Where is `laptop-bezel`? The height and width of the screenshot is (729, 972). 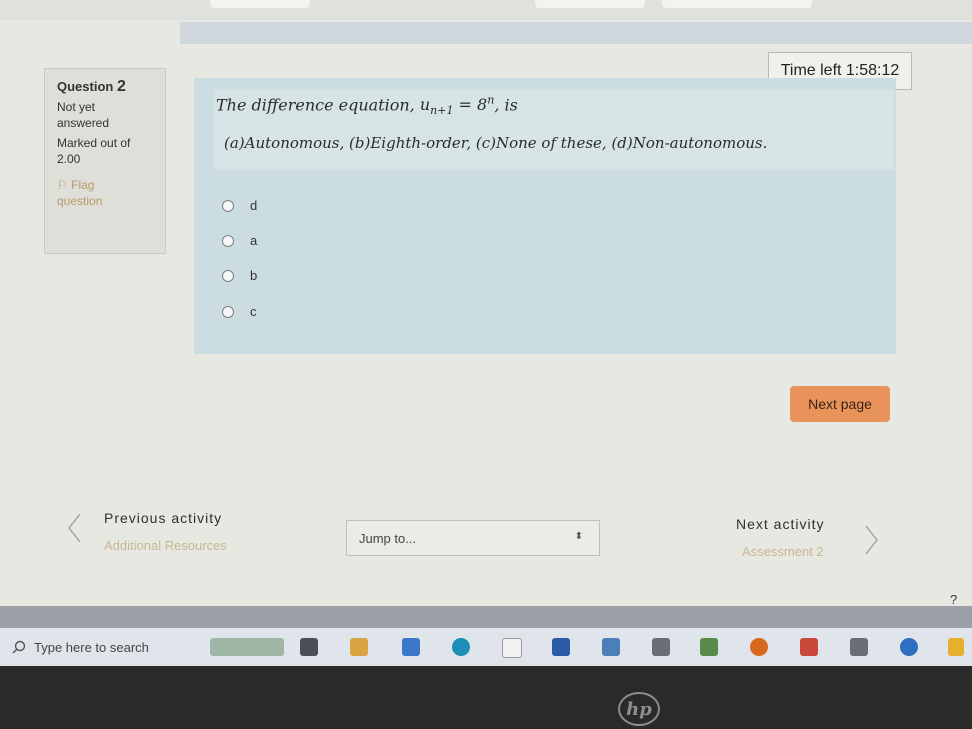 laptop-bezel is located at coordinates (486, 697).